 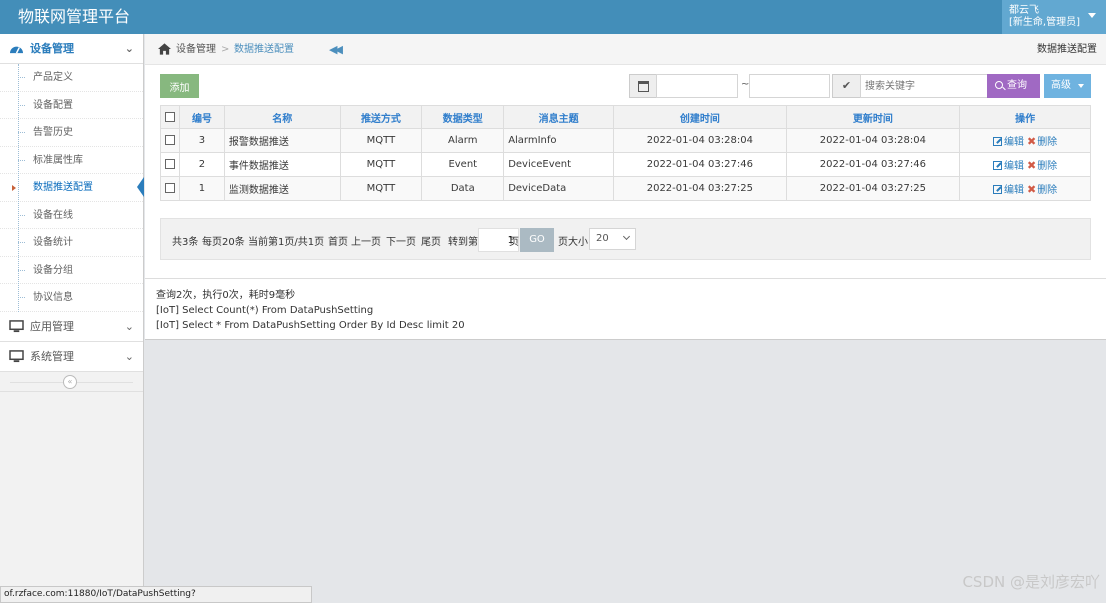 What do you see at coordinates (336, 49) in the screenshot?
I see `double-left-back-icon: ◀◀` at bounding box center [336, 49].